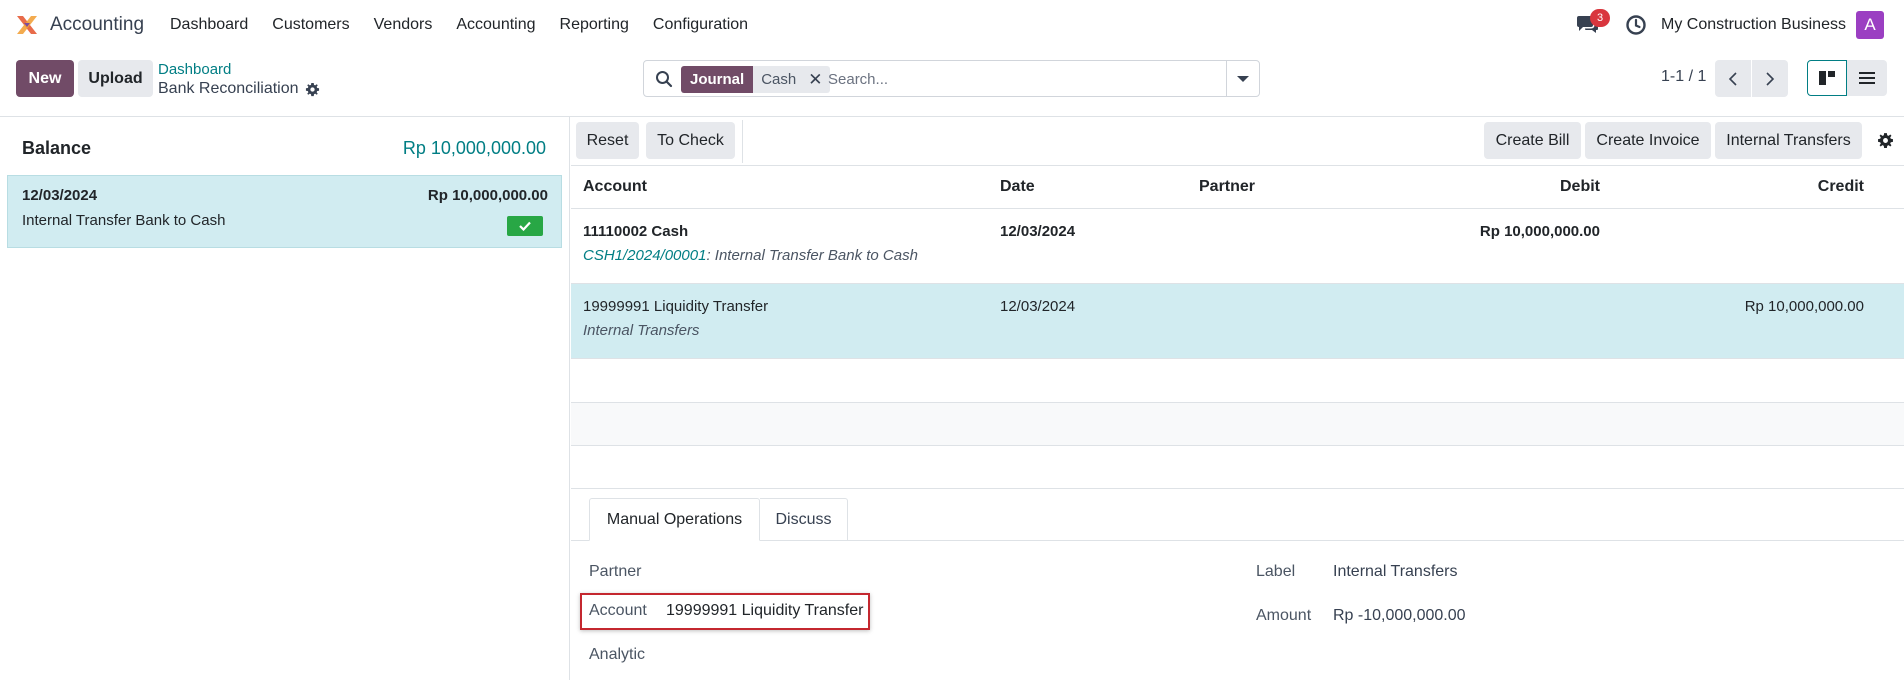 This screenshot has width=1904, height=680. Describe the element at coordinates (97, 25) in the screenshot. I see `app-name: Accounting` at that location.